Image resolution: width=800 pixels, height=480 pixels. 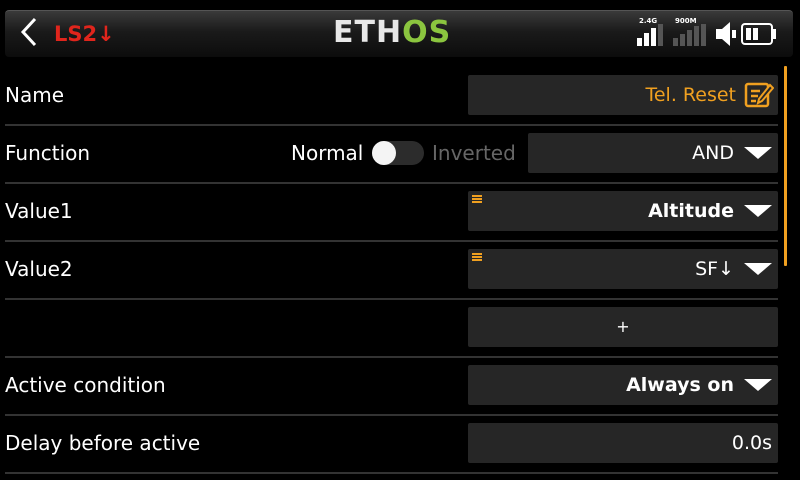 What do you see at coordinates (680, 385) in the screenshot?
I see `active-condition-value: Always on` at bounding box center [680, 385].